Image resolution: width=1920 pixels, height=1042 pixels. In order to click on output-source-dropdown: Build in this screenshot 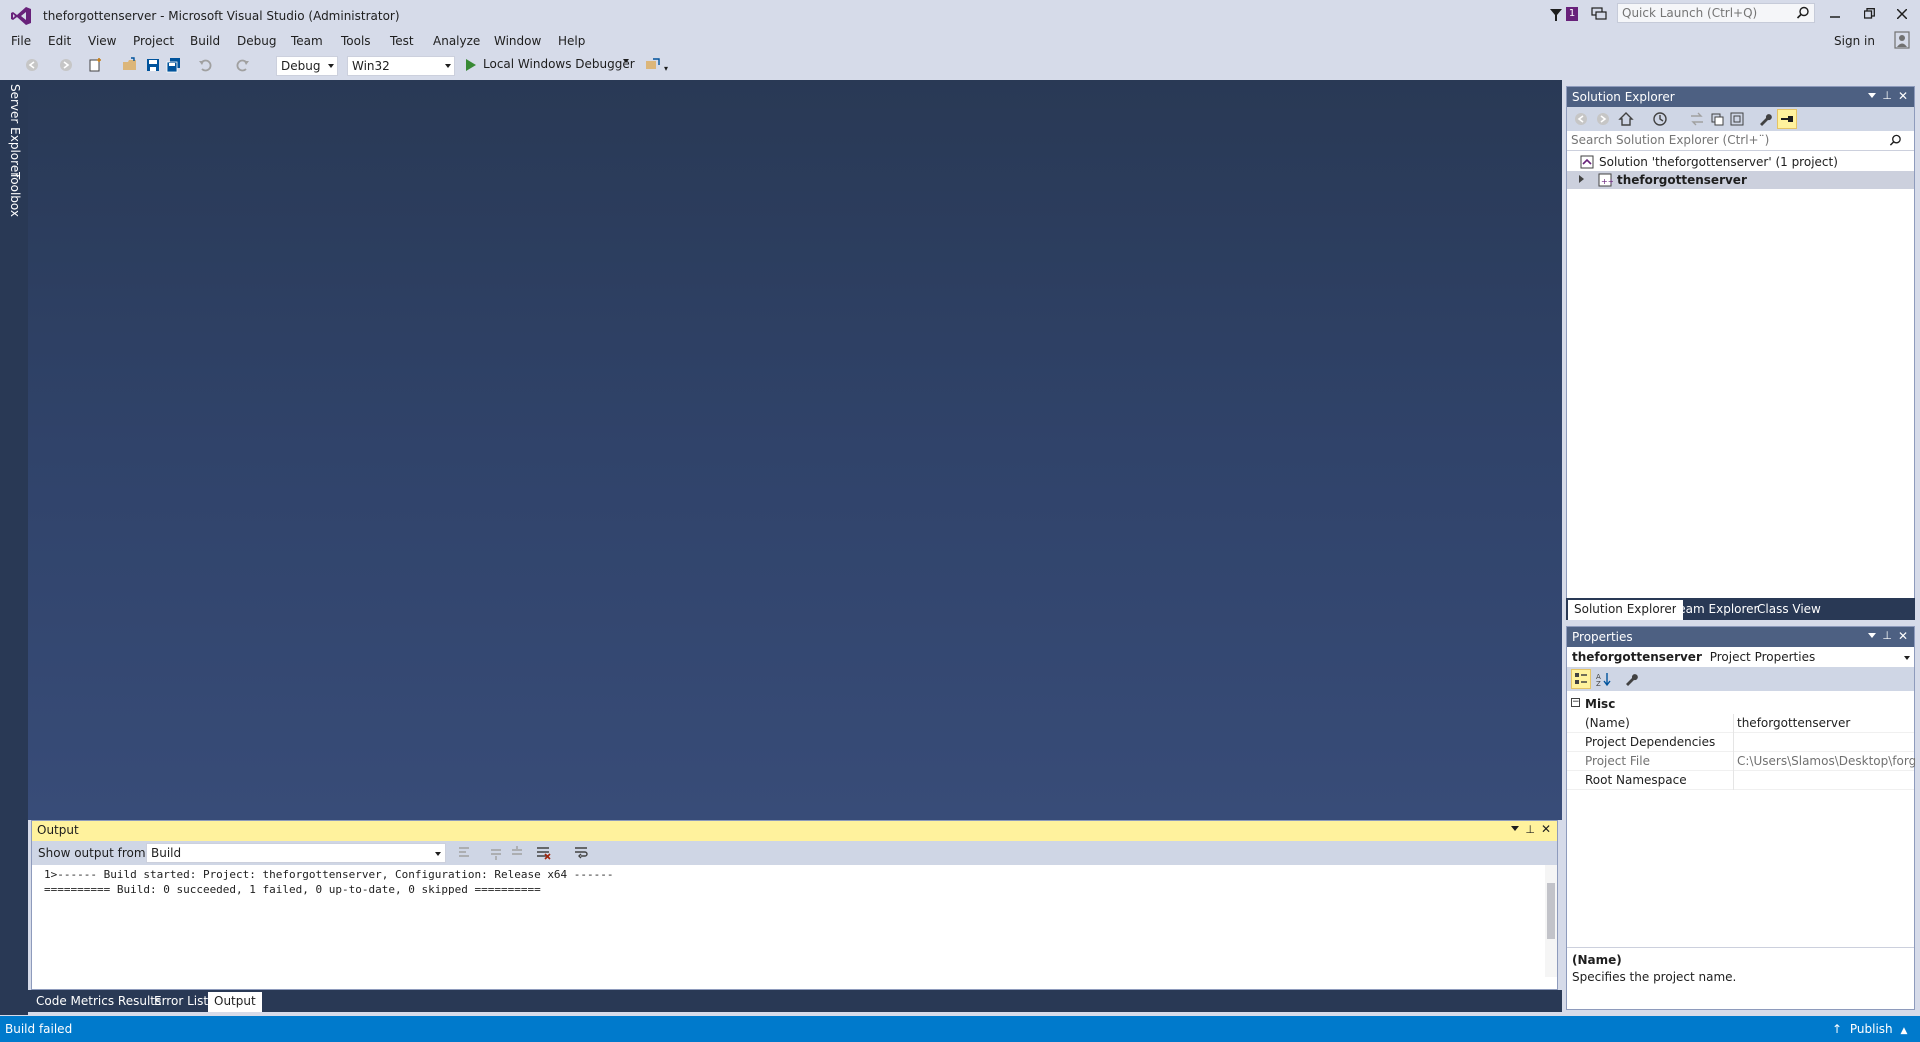, I will do `click(296, 853)`.